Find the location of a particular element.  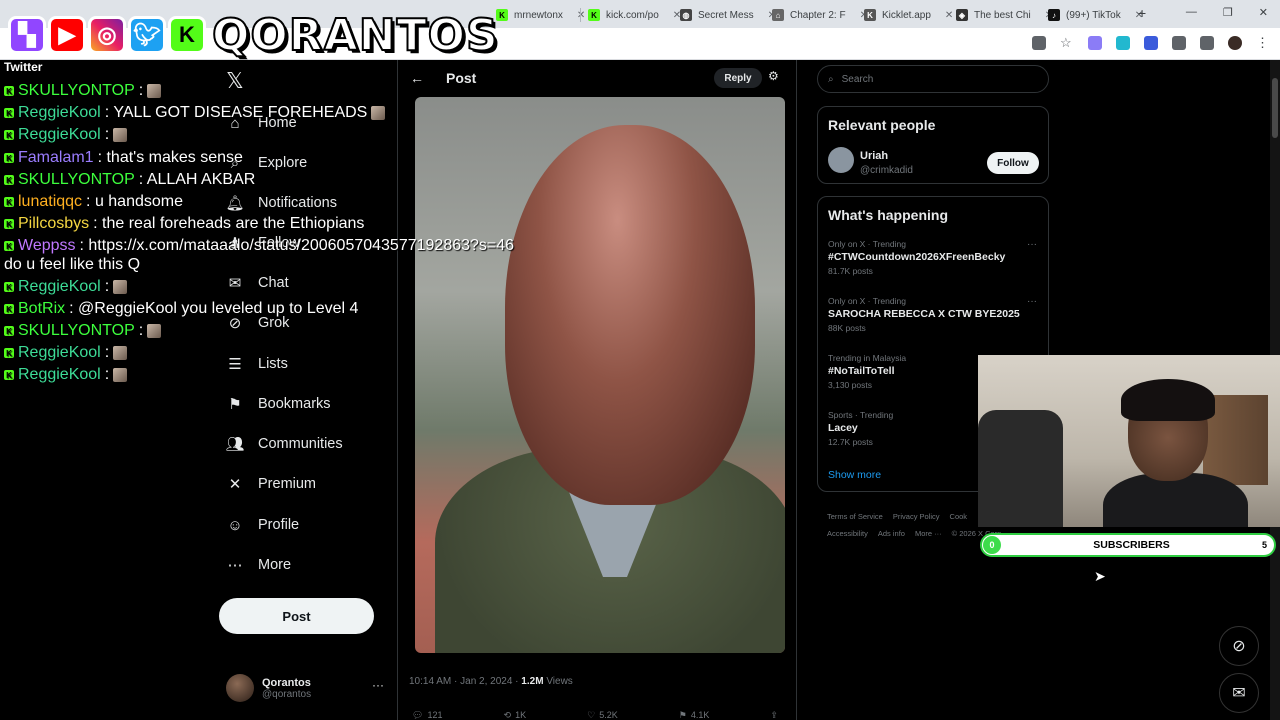

browser-tab: ♪ (99+) TikTok ✕ is located at coordinates (1095, 15).